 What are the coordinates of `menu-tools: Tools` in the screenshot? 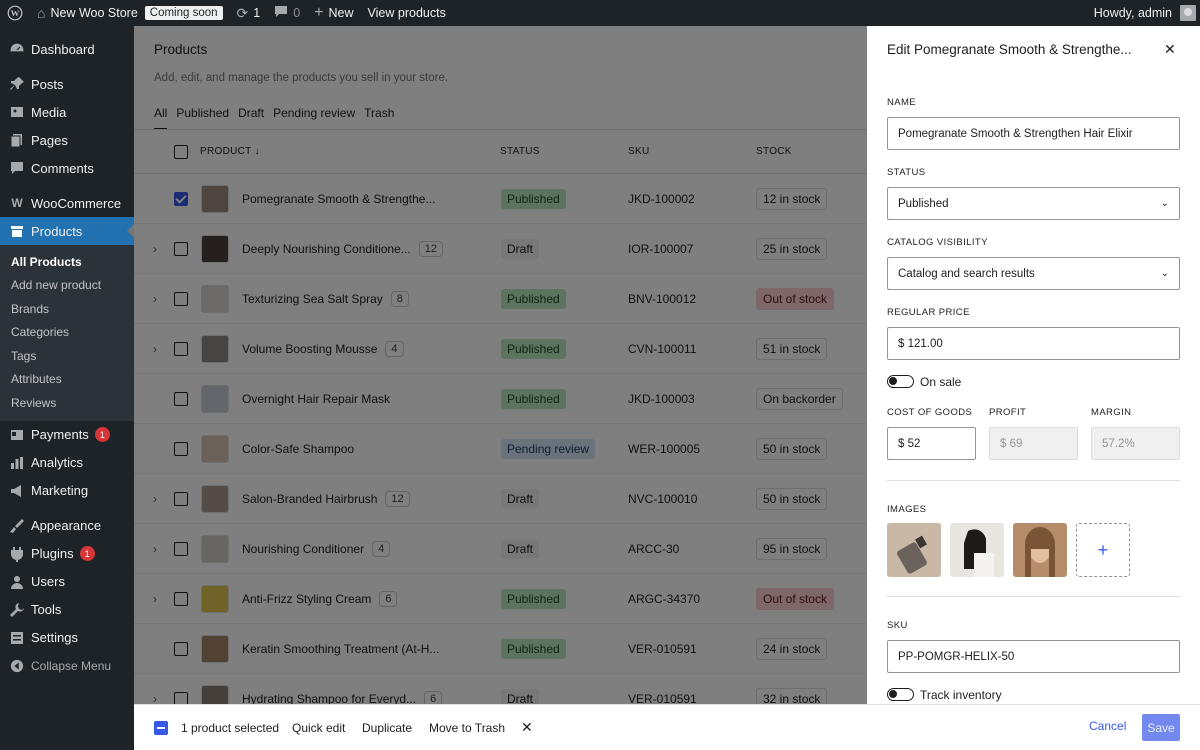 It's located at (67, 610).